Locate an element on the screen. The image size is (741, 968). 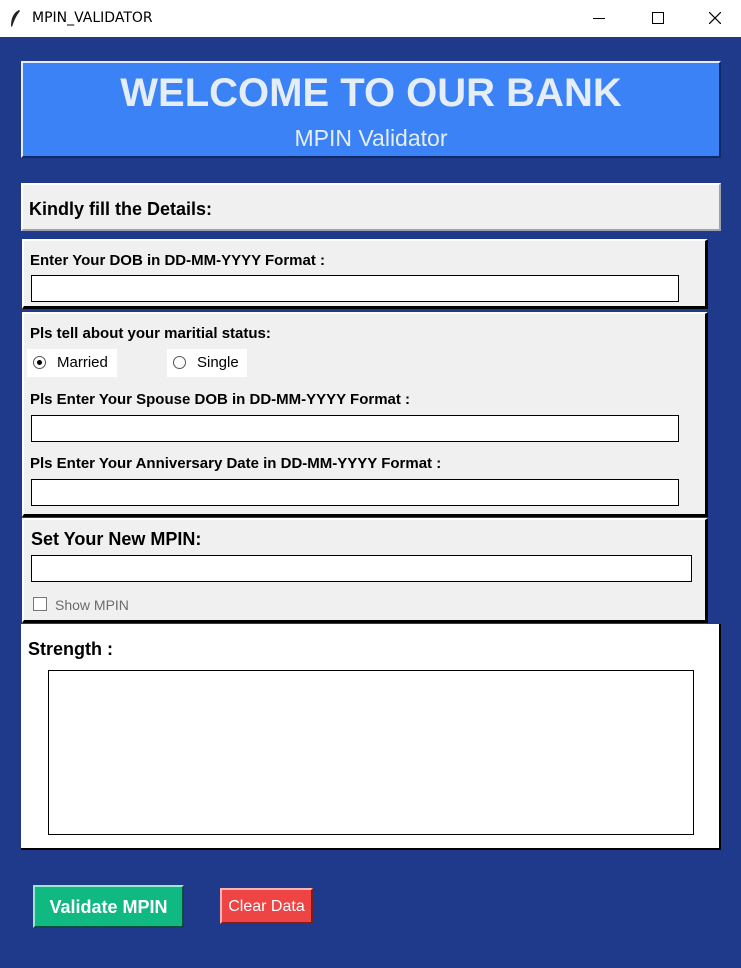
dob-panel: Enter Your DOB in DD-MM-YYYY Format : is located at coordinates (365, 274).